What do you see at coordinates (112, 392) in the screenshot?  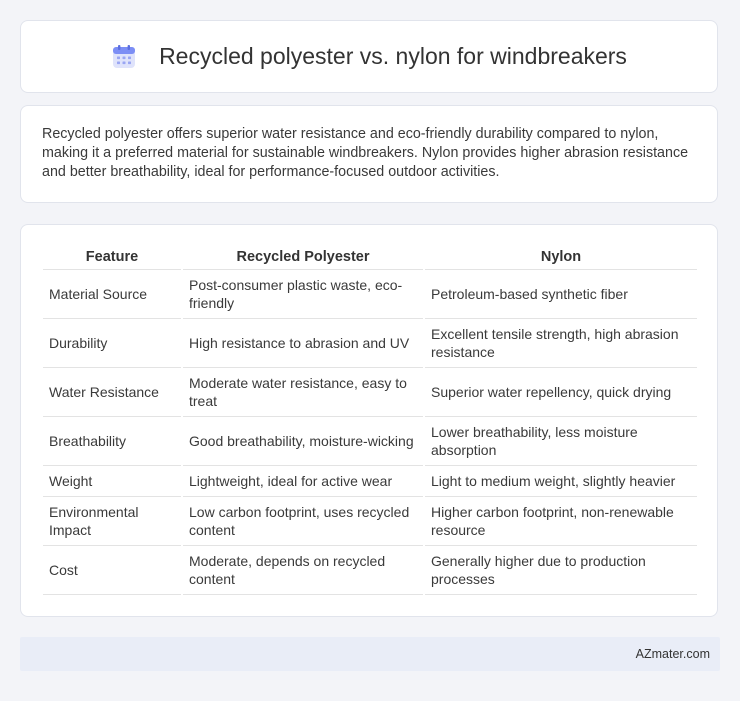 I see `feature-cell: Water Resistance` at bounding box center [112, 392].